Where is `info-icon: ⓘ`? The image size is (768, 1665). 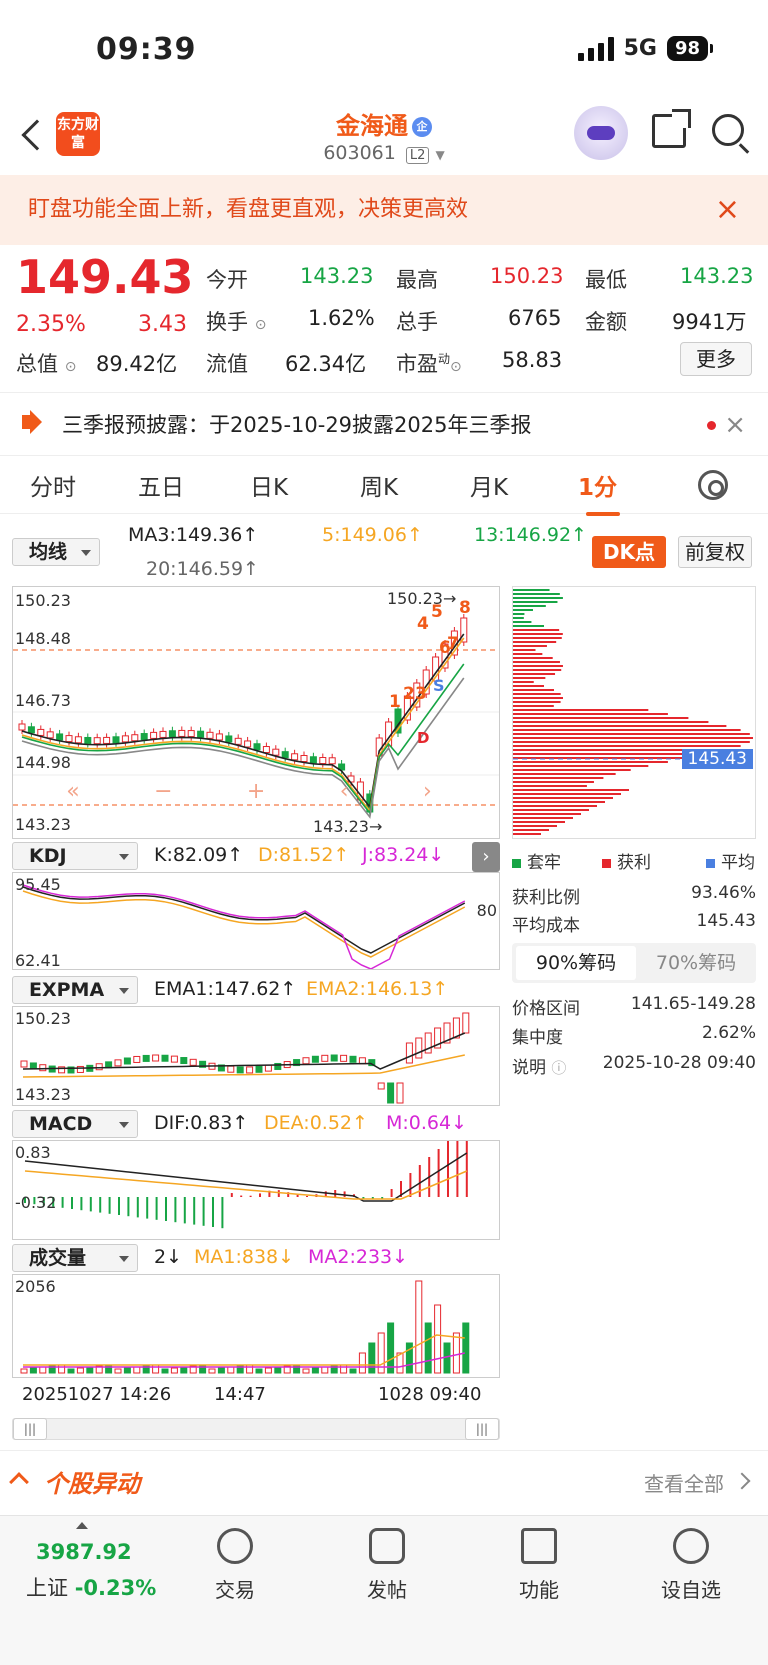 info-icon: ⓘ is located at coordinates (558, 1068).